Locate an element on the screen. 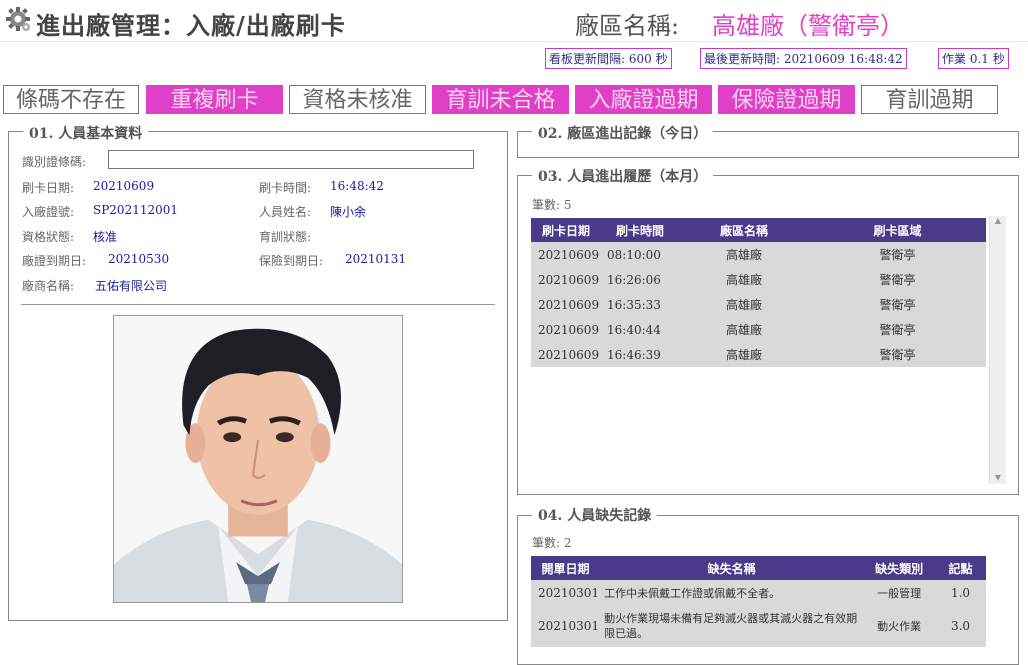 The height and width of the screenshot is (665, 1028). scroll-down-icon: ▼ is located at coordinates (998, 477).